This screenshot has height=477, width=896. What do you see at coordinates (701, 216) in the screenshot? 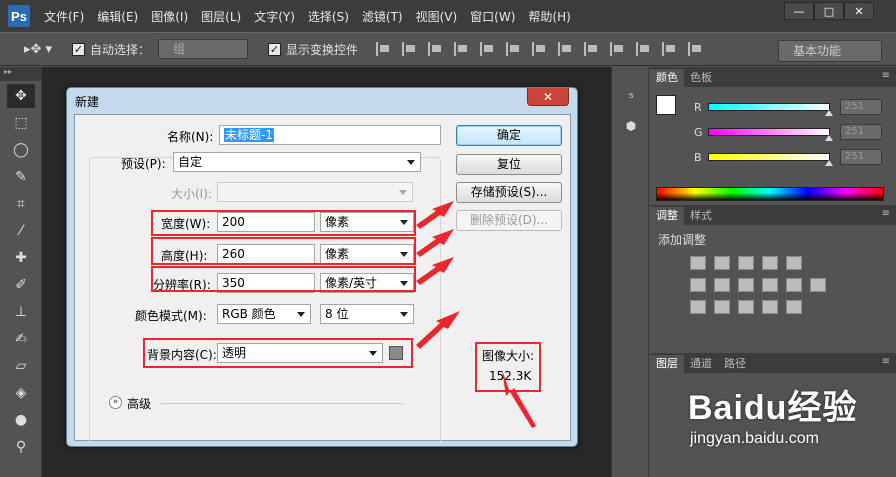
I see `tab-styles: 样式` at bounding box center [701, 216].